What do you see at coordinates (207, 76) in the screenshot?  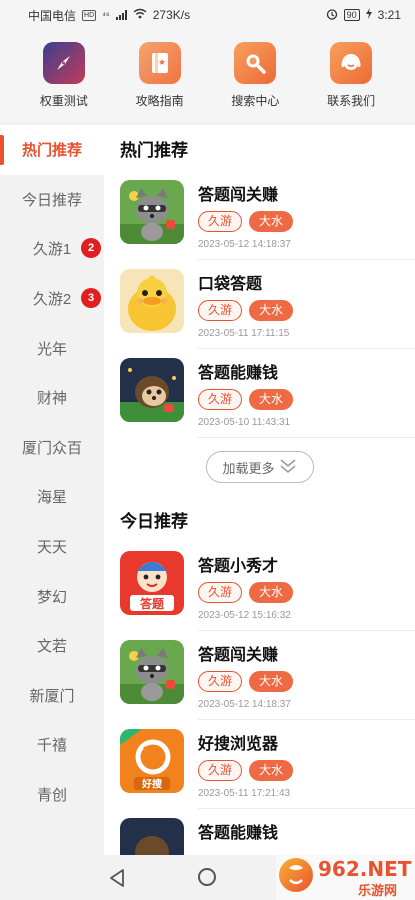 I see `top-nav: 权重测试 攻略指南 搜索中心 联系我们` at bounding box center [207, 76].